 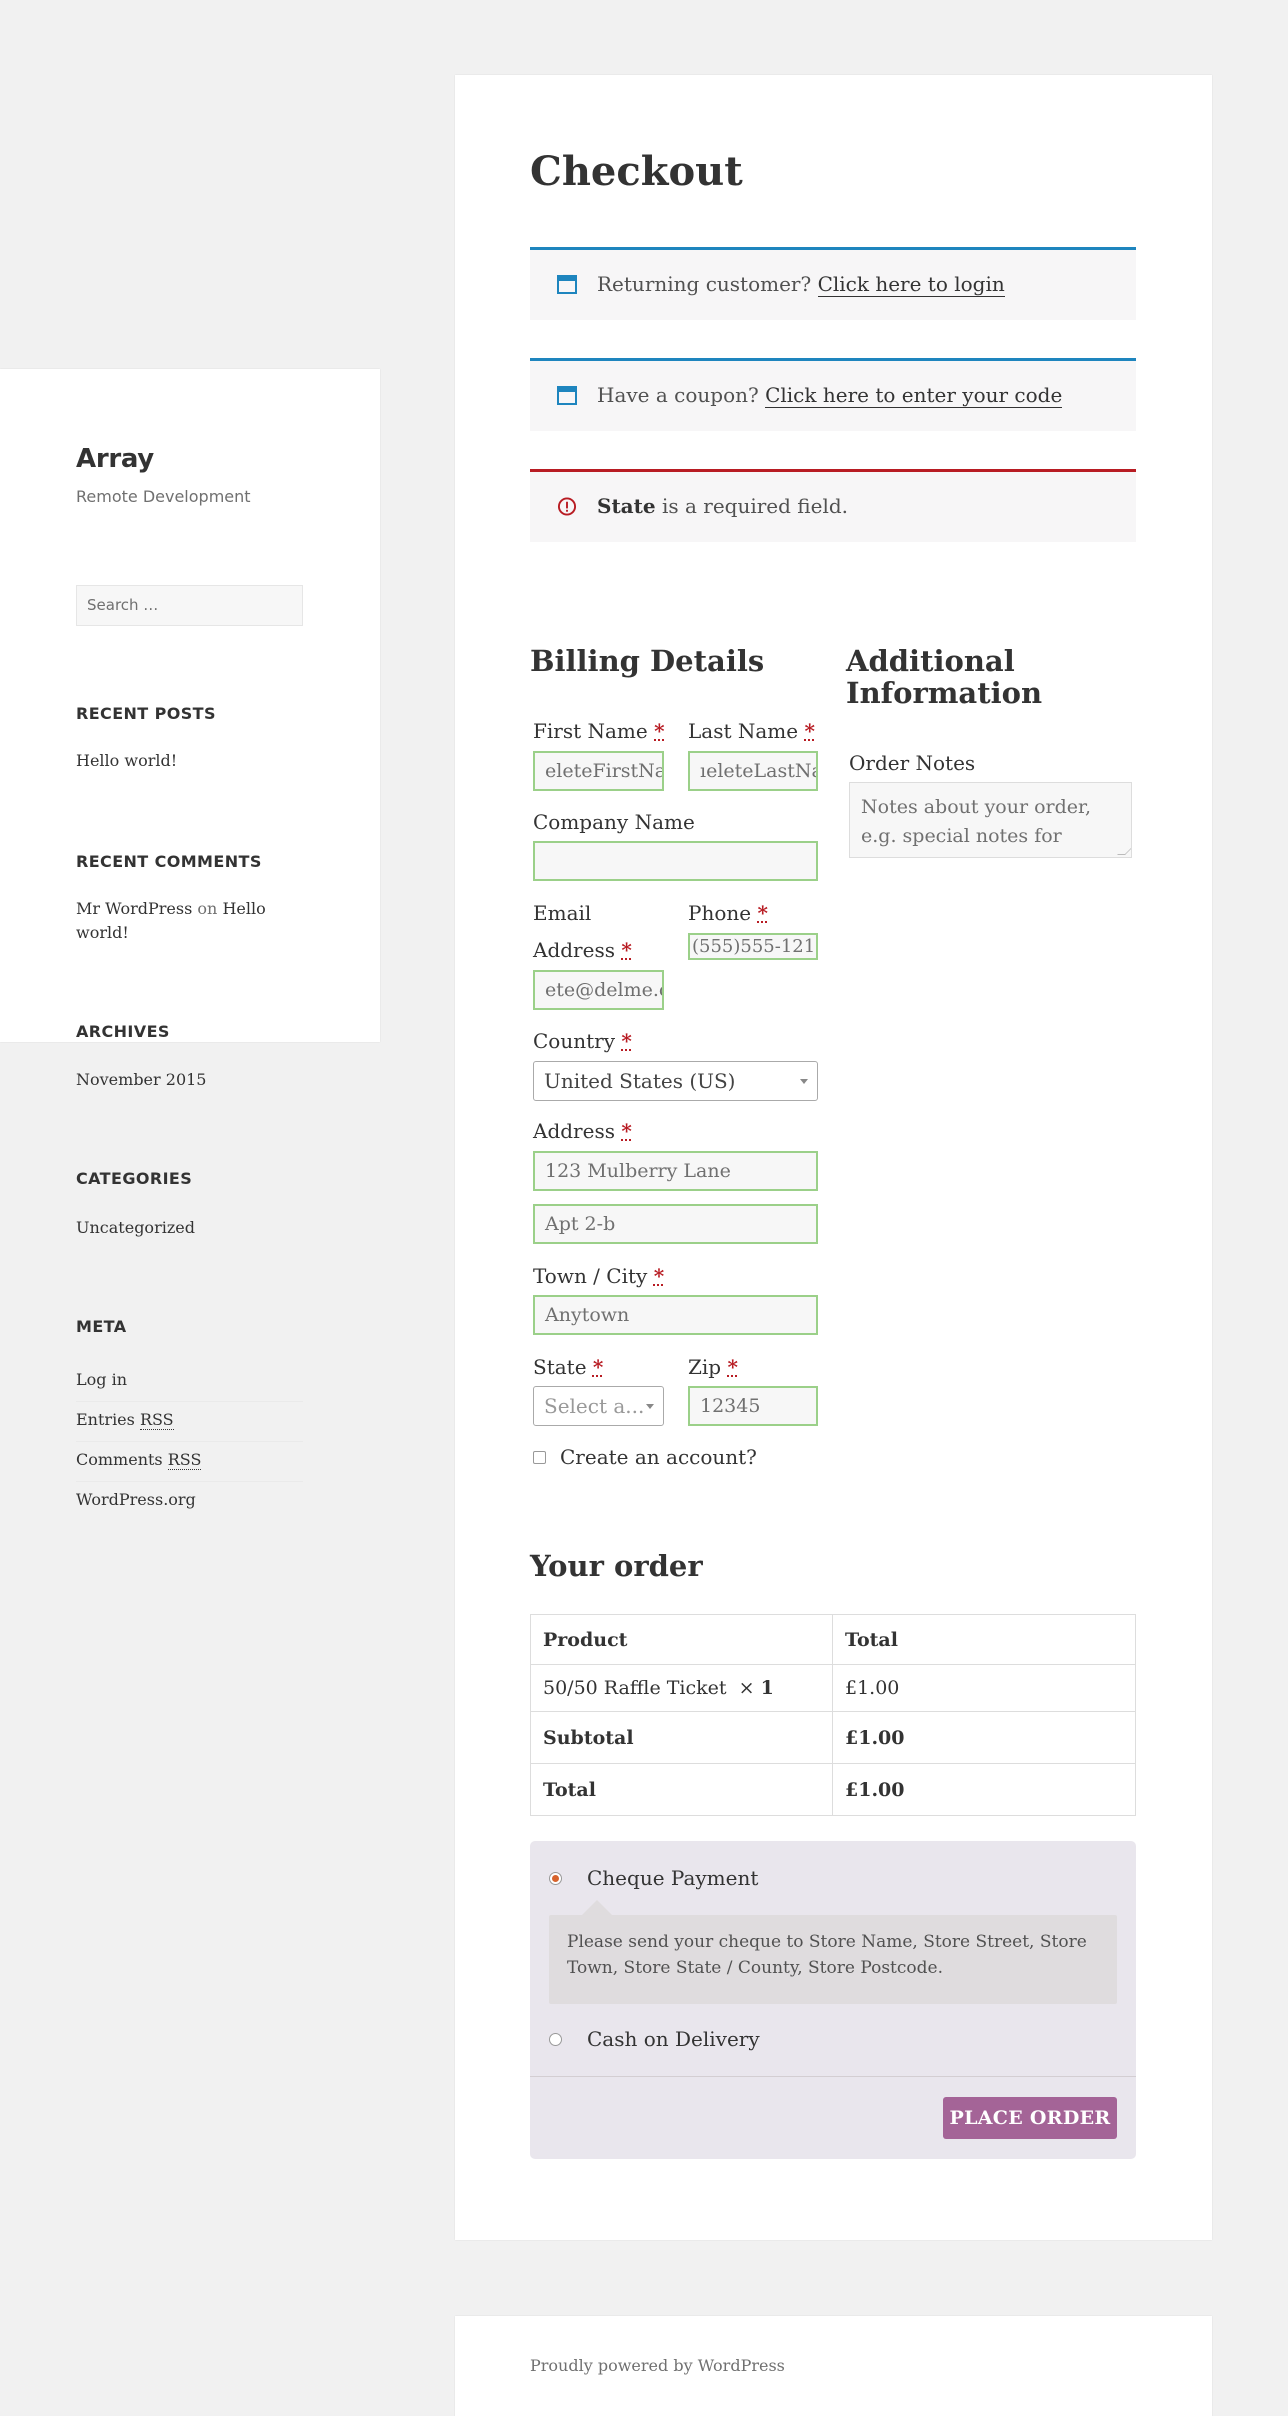 I want to click on meta-login-link: Log in, so click(x=189, y=1382).